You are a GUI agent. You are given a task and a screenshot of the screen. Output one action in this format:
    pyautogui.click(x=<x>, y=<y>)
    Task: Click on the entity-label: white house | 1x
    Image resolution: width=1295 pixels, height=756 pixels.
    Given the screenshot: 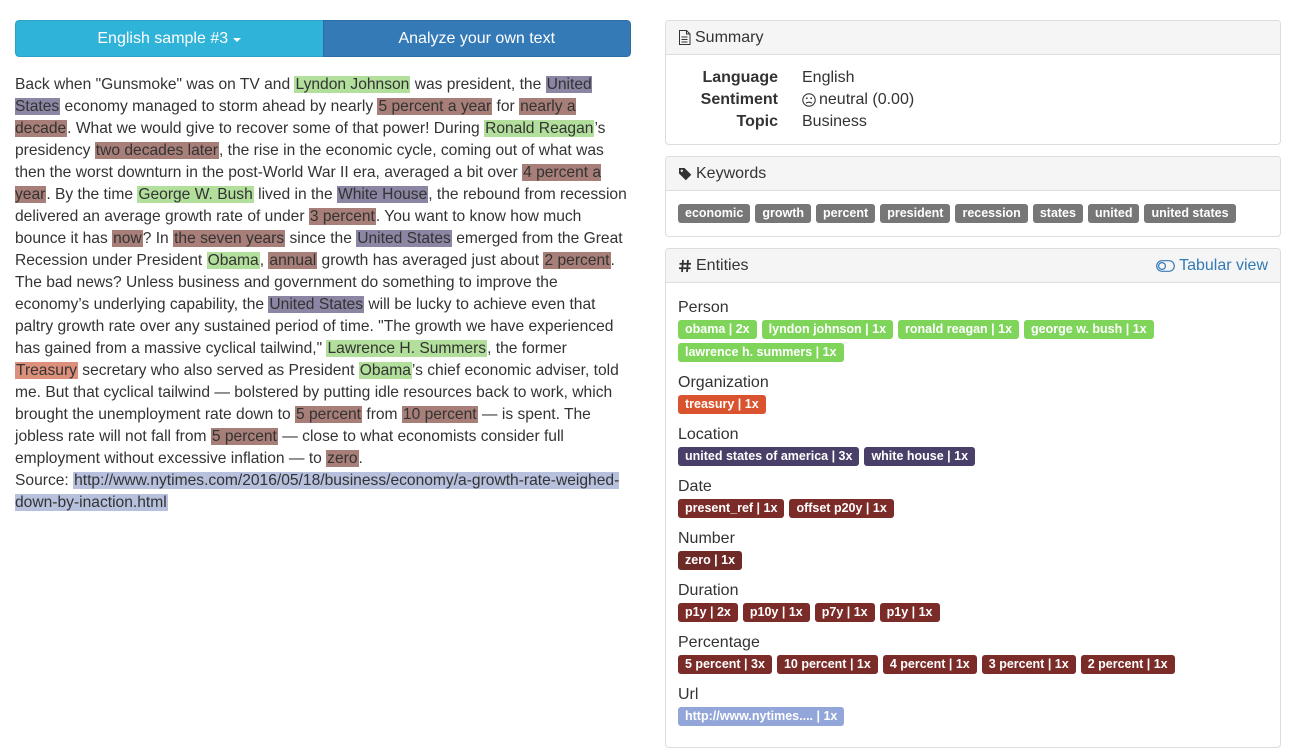 What is the action you would take?
    pyautogui.click(x=920, y=456)
    